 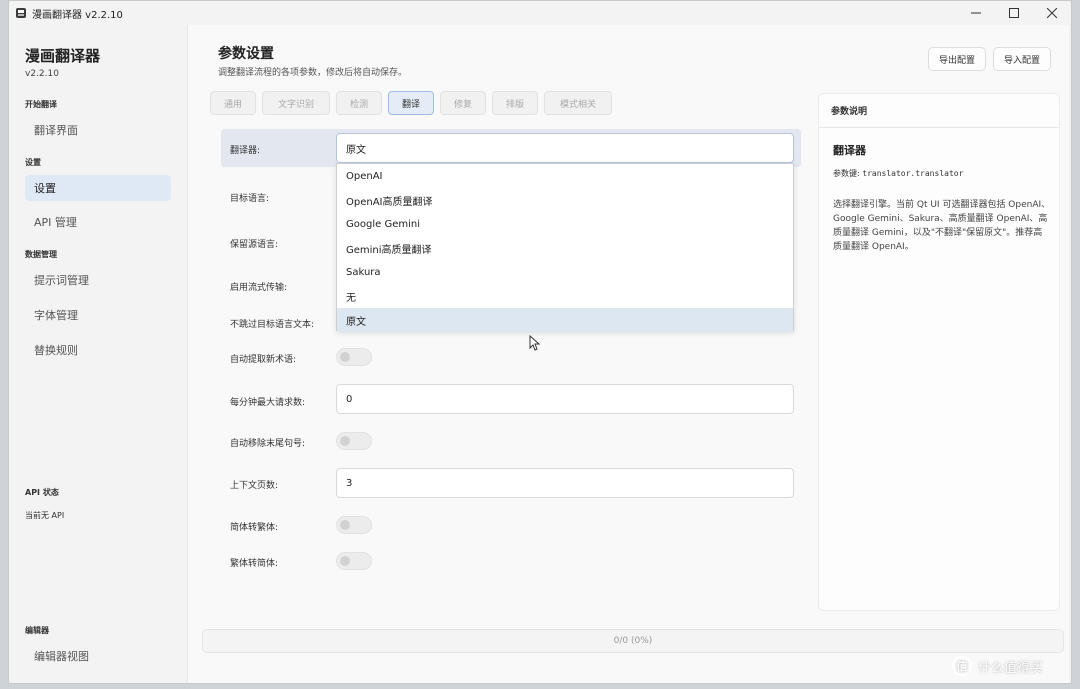 I want to click on sidebar-item-editor-view: 编辑器视图, so click(x=98, y=656).